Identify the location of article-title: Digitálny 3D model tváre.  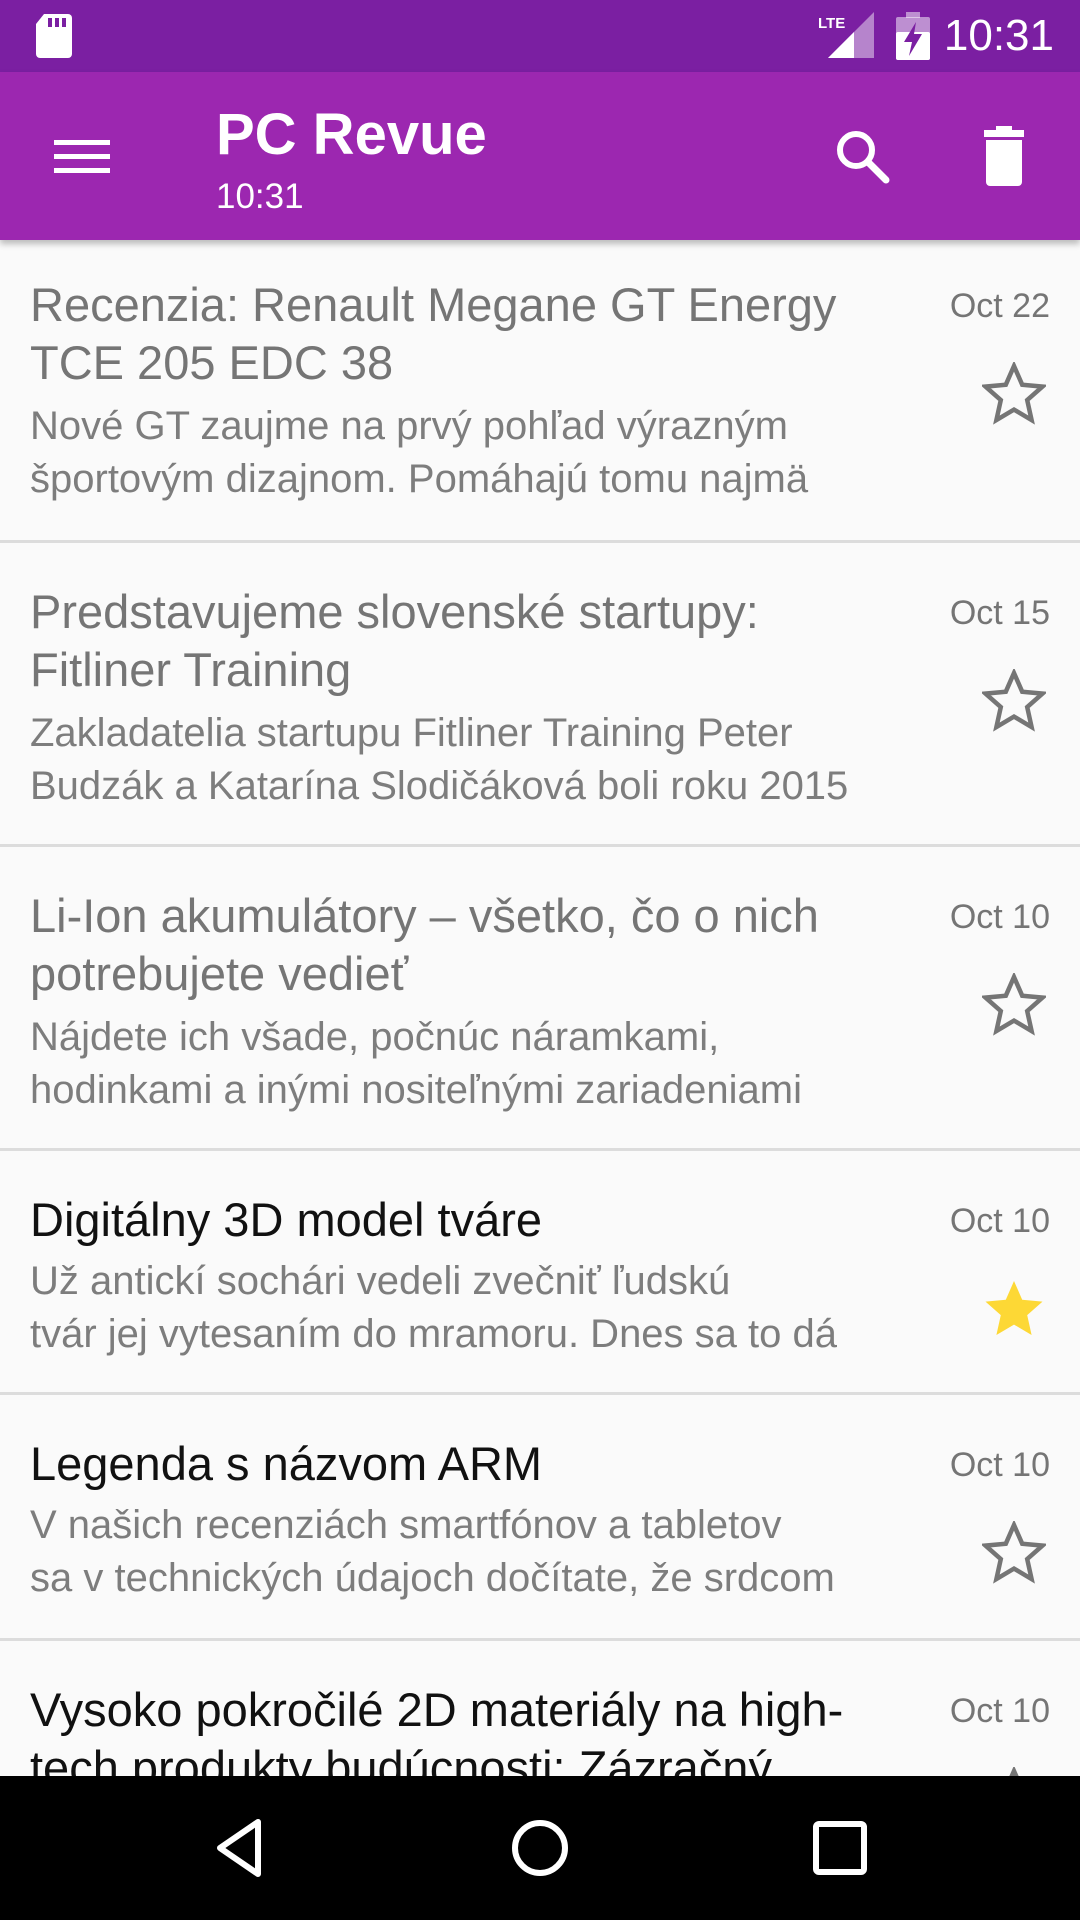
(470, 1220).